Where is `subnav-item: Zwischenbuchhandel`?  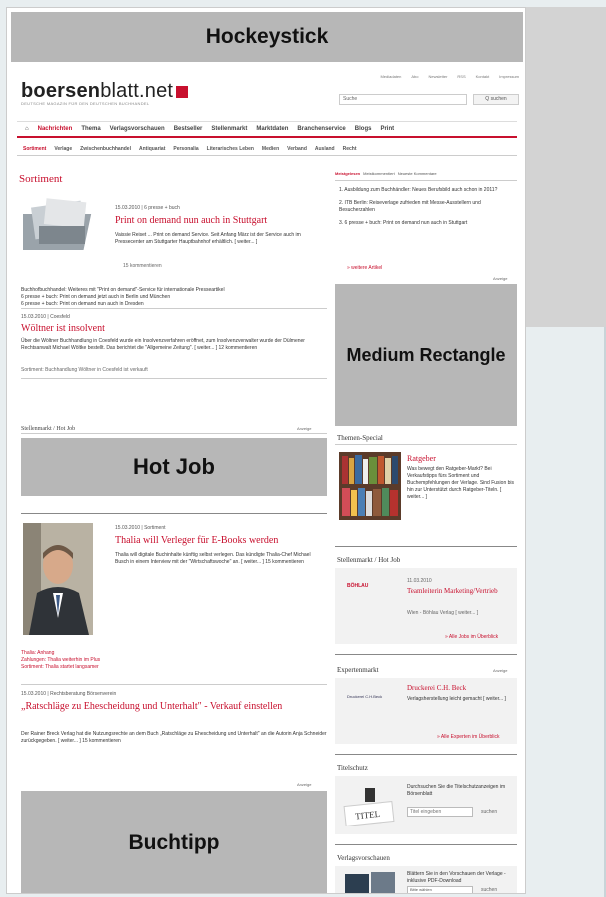
subnav-item: Zwischenbuchhandel is located at coordinates (105, 149).